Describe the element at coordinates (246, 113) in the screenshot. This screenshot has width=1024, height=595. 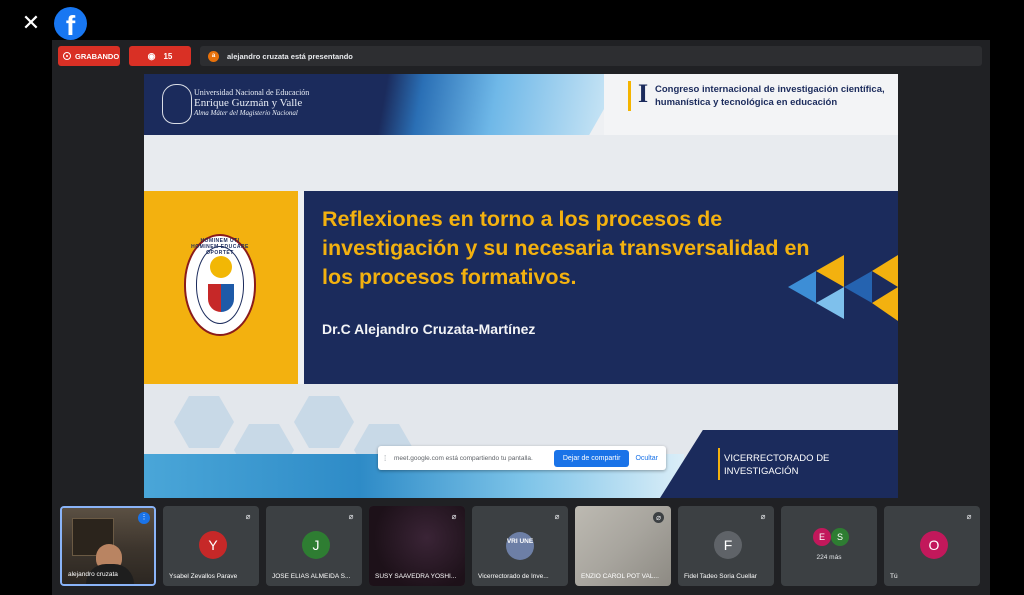
I see `university-line3: Alma Máter del Magisterio Nacional` at that location.